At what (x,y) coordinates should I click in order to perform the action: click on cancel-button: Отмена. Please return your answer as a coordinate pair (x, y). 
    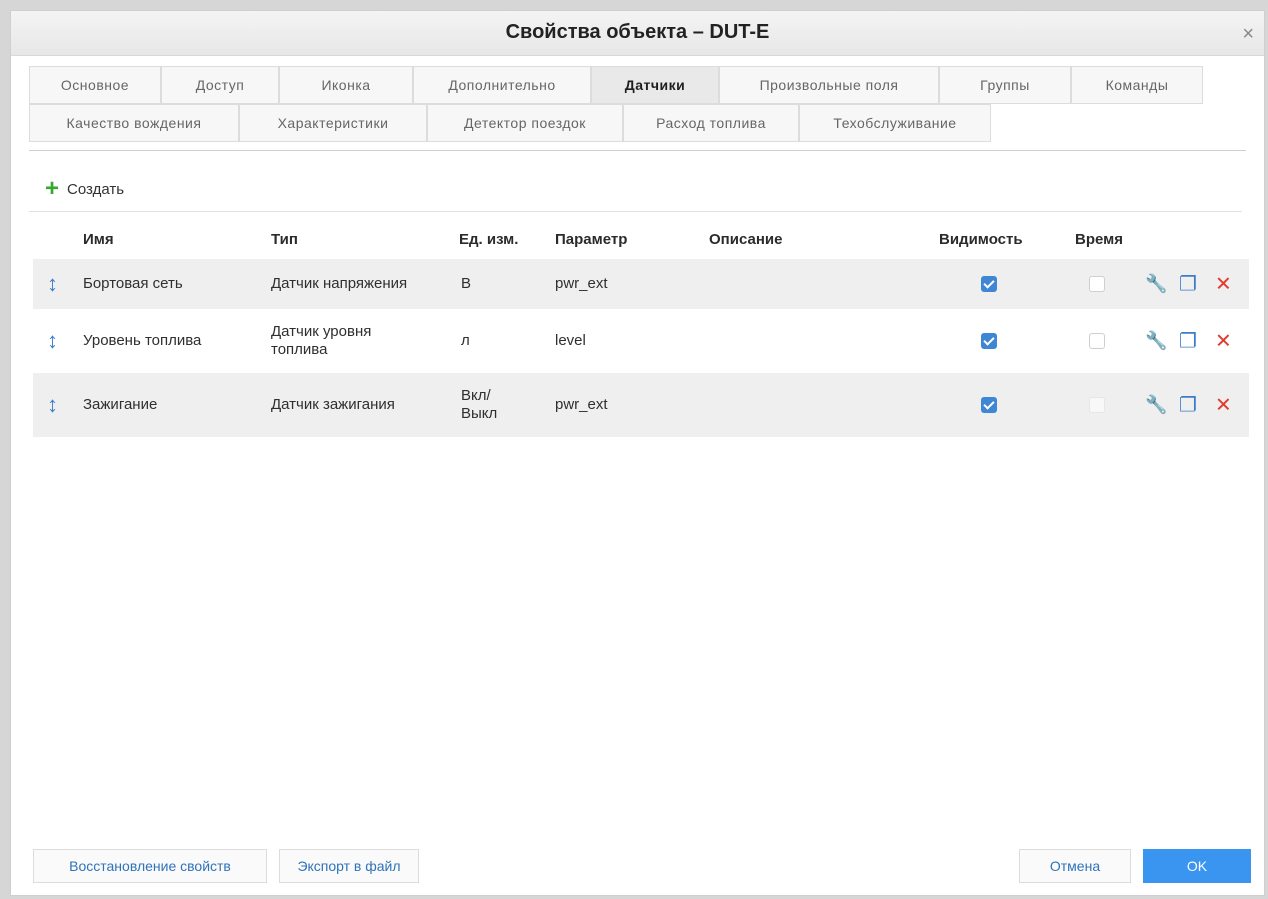
    Looking at the image, I should click on (1075, 866).